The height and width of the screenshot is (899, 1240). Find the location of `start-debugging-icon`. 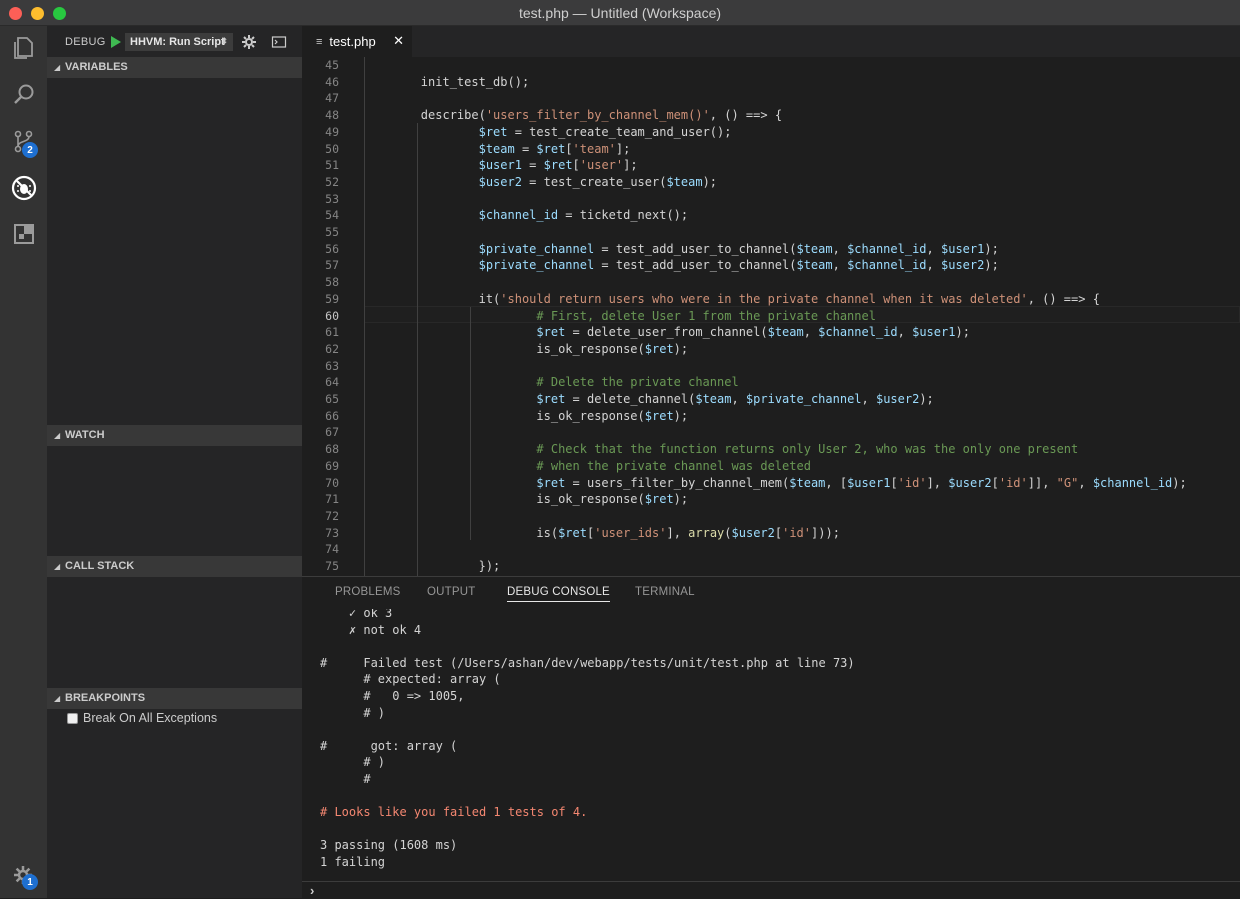

start-debugging-icon is located at coordinates (115, 42).